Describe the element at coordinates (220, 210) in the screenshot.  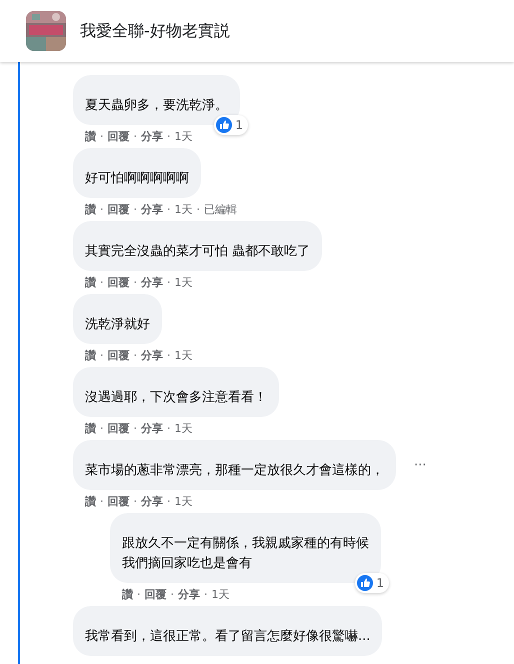
I see `edited-label: 已編輯` at that location.